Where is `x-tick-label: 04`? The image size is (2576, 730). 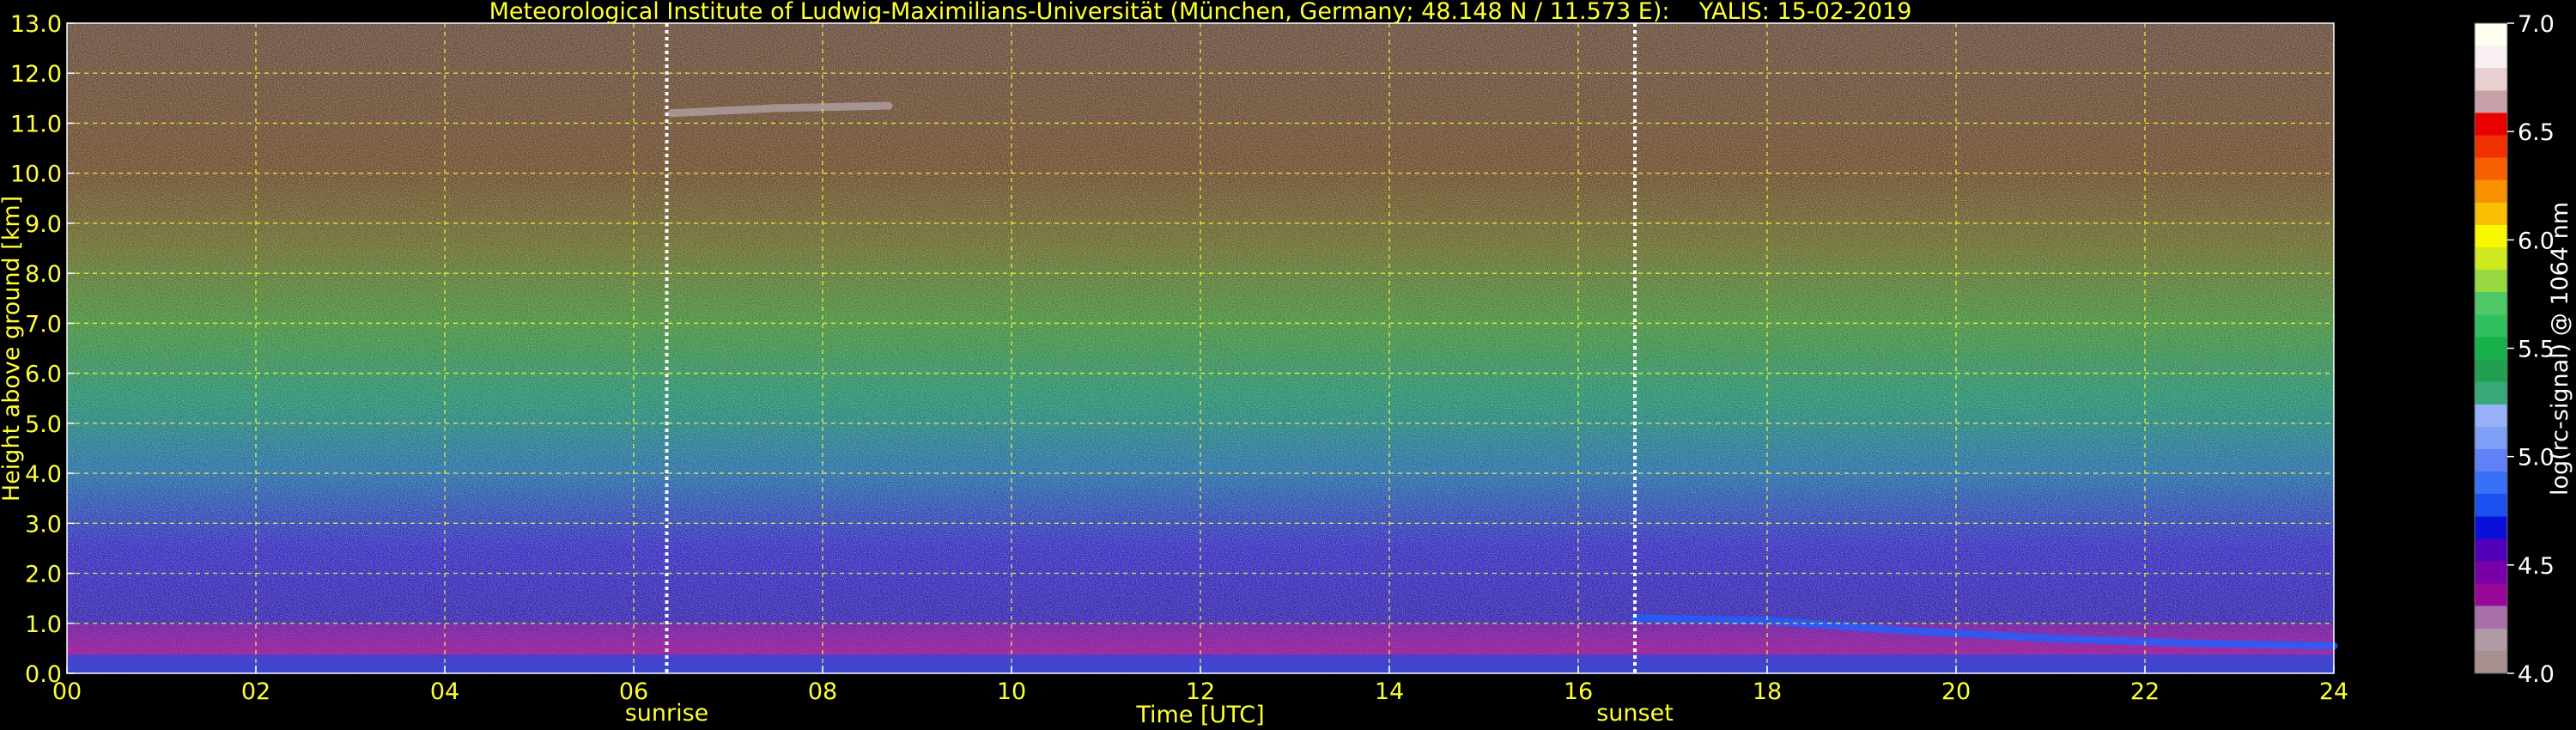 x-tick-label: 04 is located at coordinates (444, 691).